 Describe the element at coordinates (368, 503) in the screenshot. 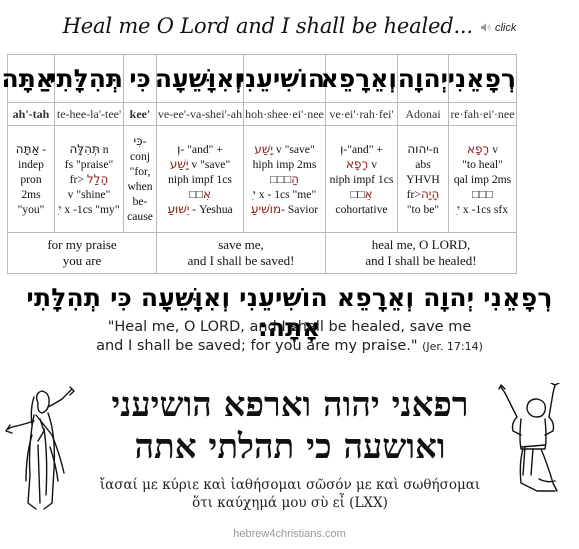

I see `greek-source: (LXX)` at that location.